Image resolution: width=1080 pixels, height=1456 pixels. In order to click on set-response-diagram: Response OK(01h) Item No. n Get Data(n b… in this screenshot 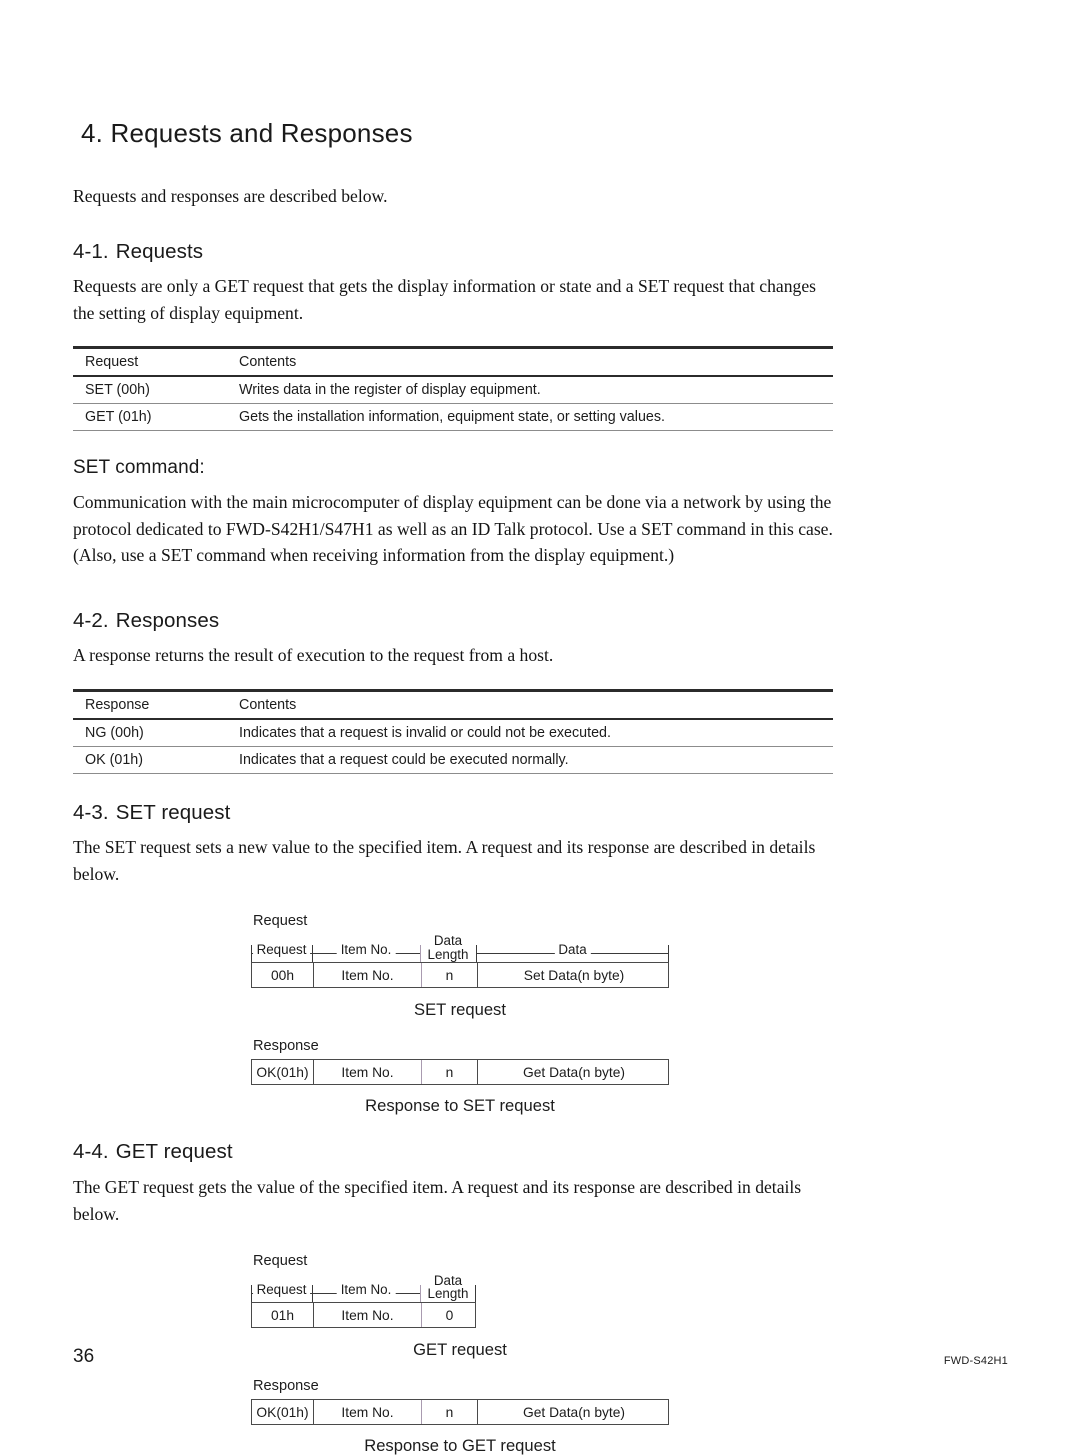, I will do `click(461, 1077)`.